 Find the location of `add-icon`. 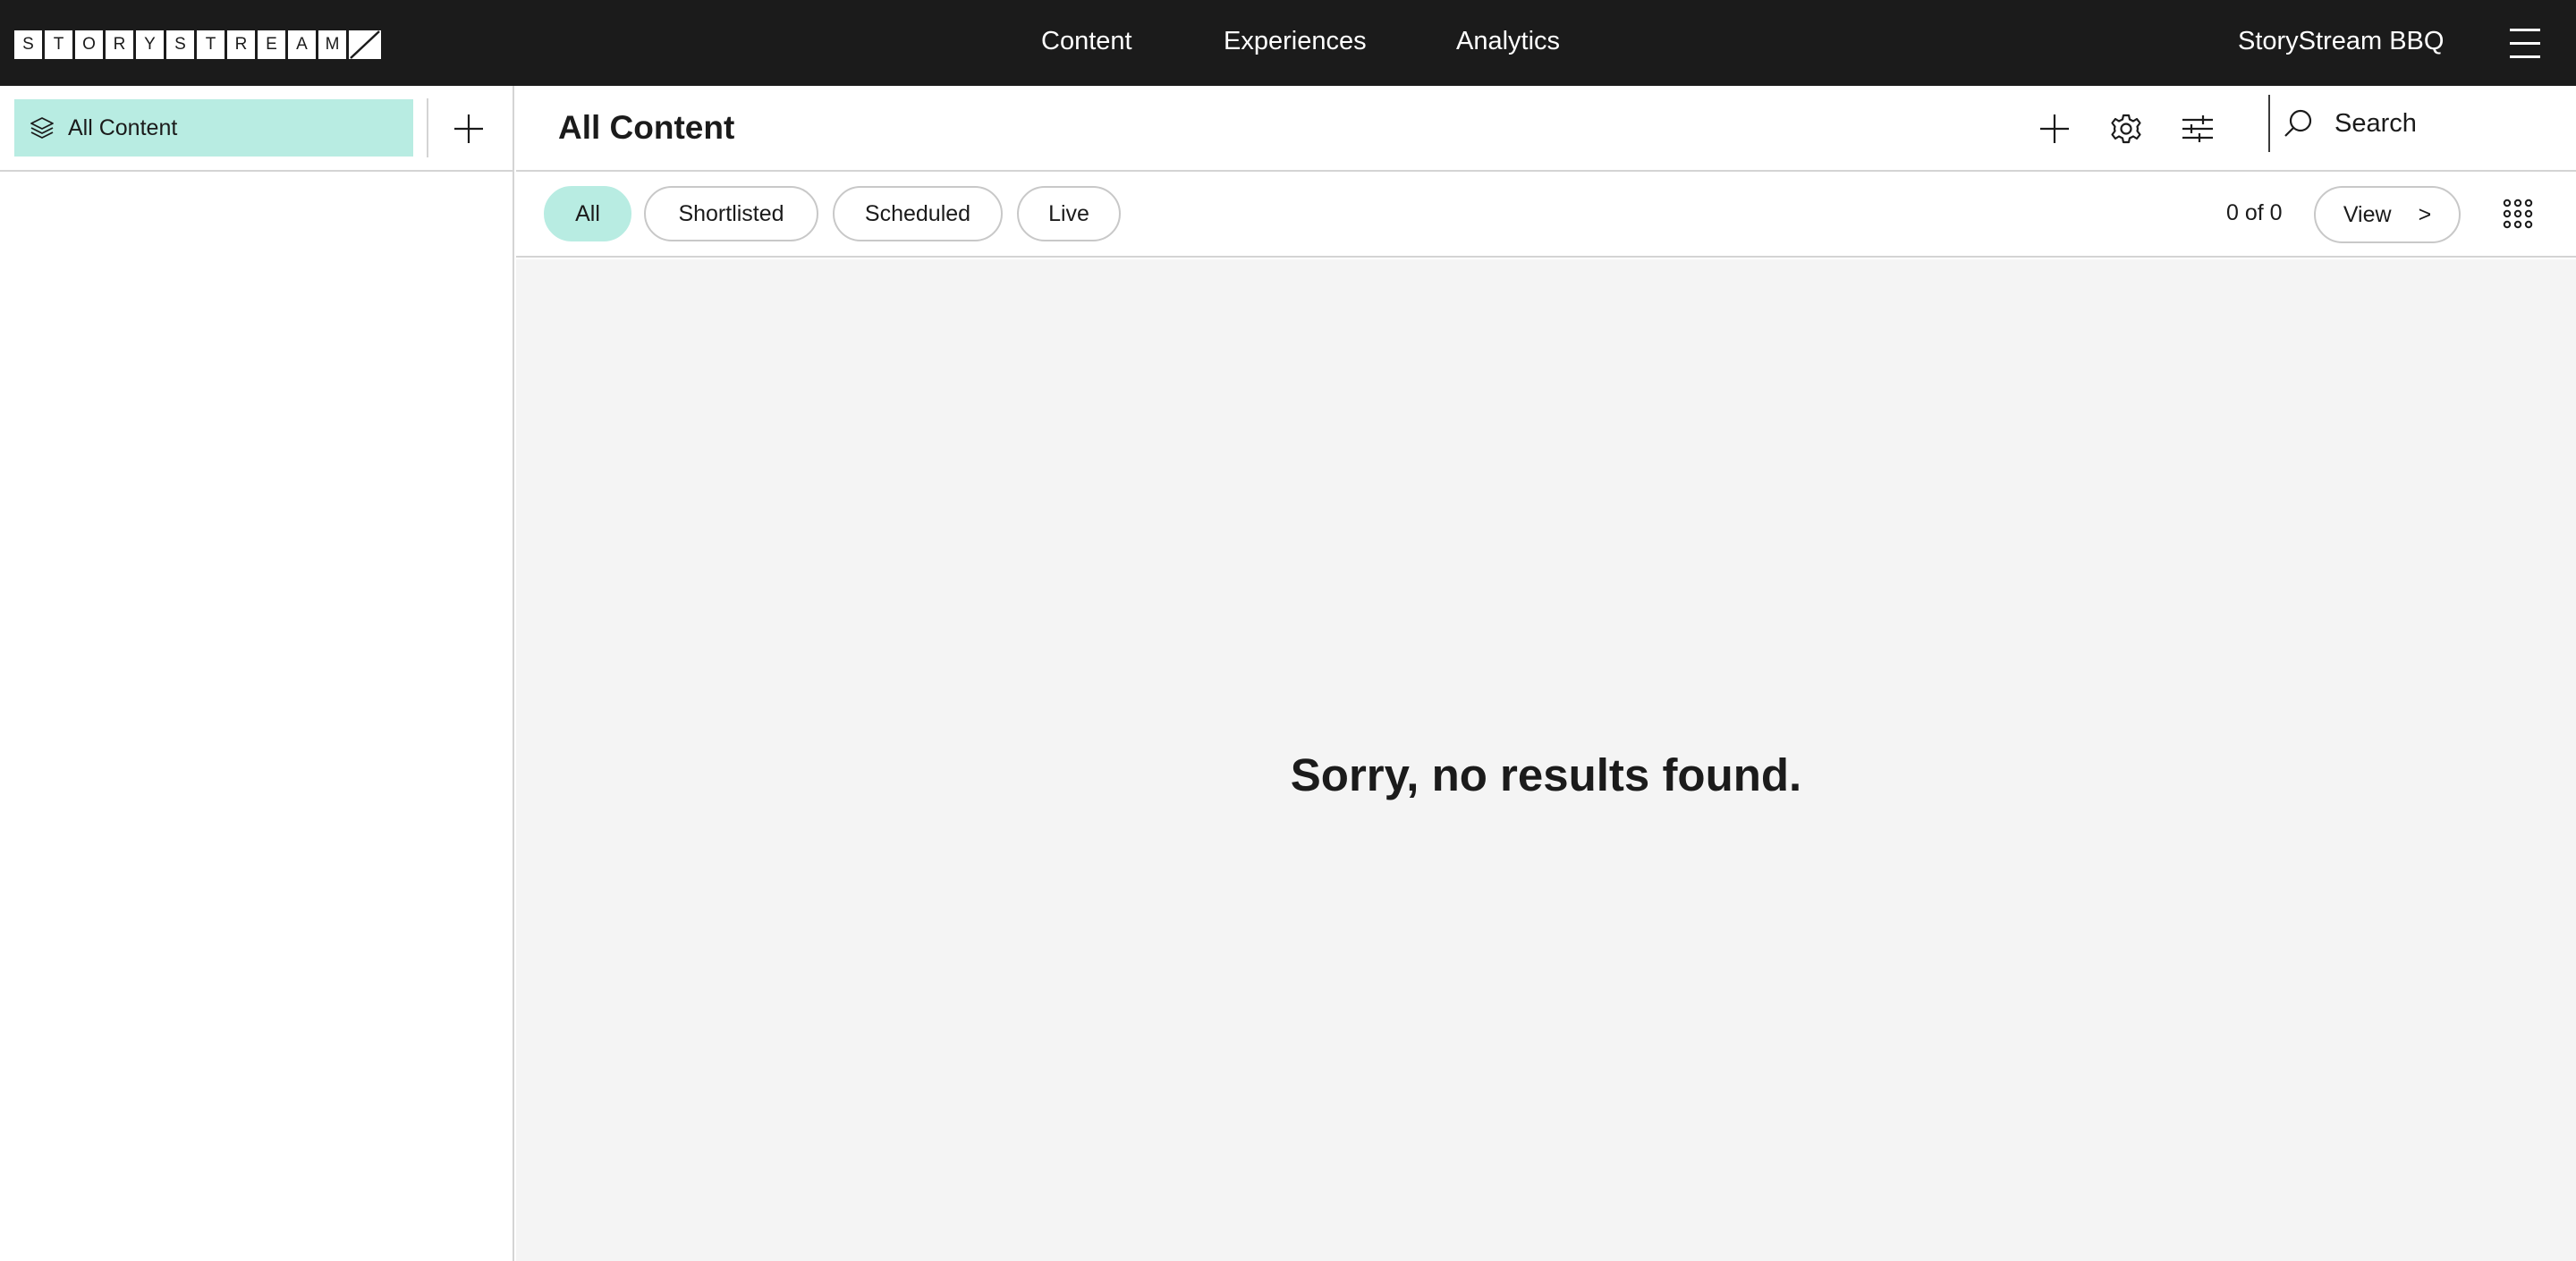

add-icon is located at coordinates (2054, 129).